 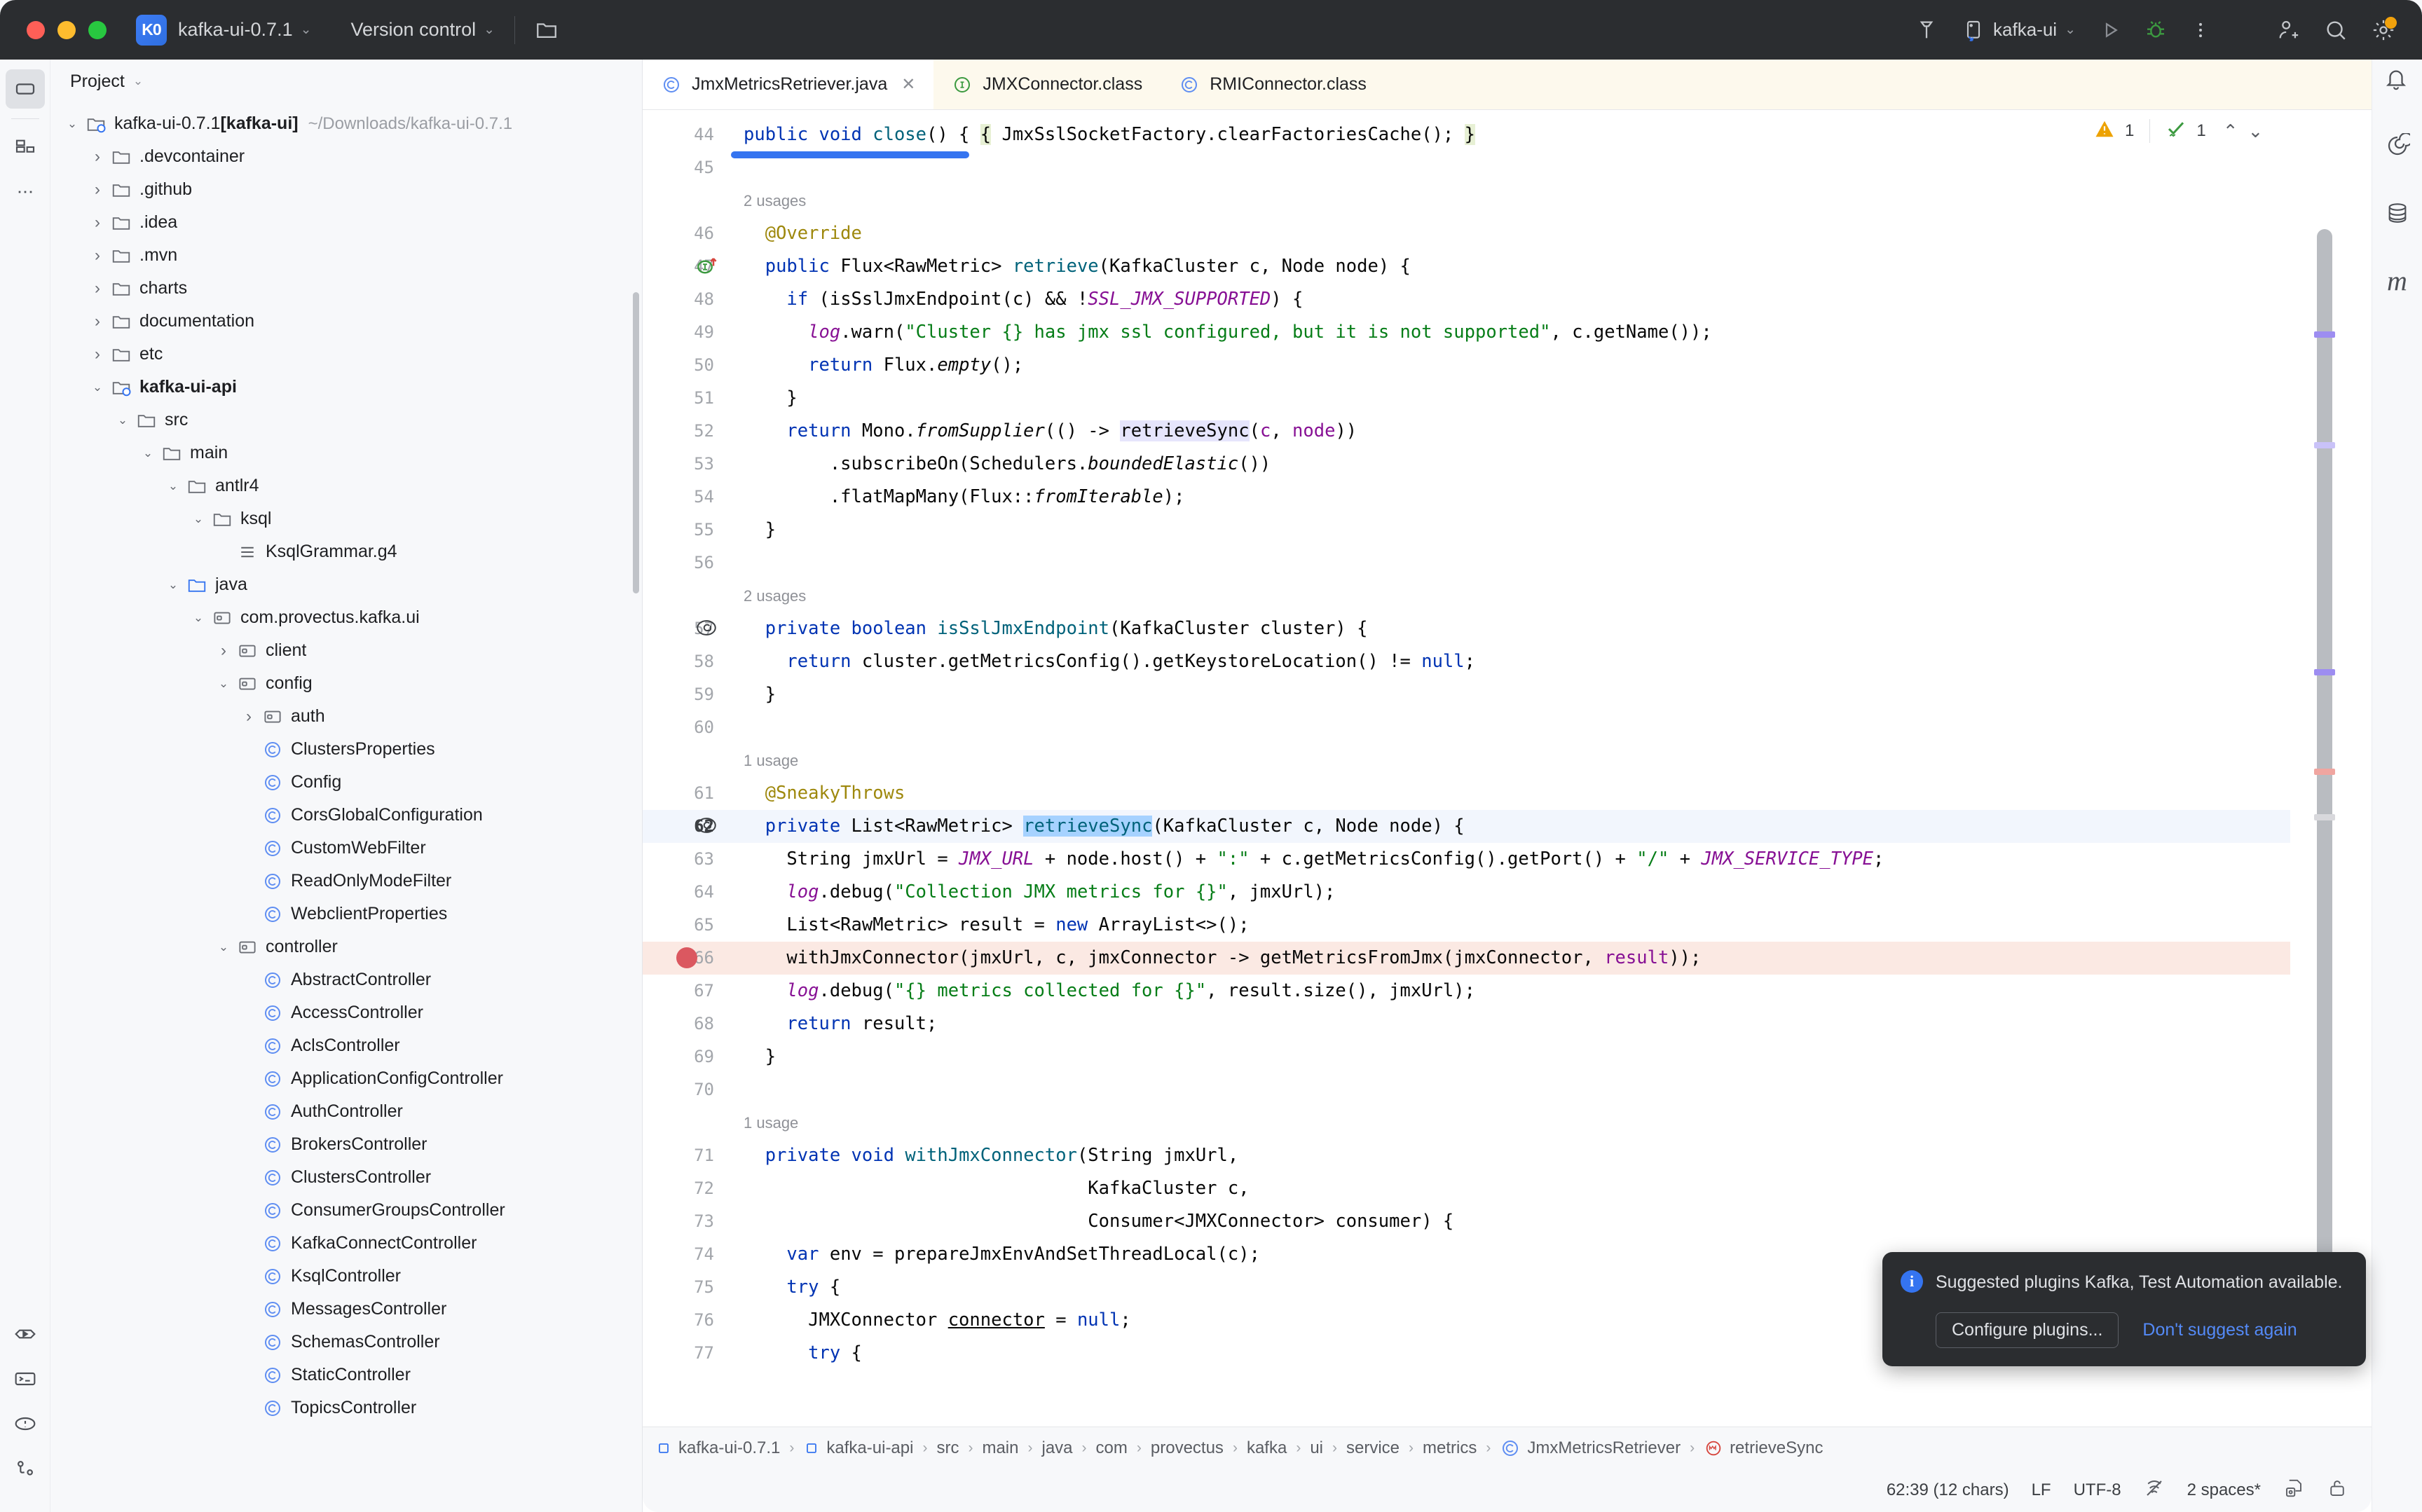 I want to click on tree-node-etc: › etc, so click(x=346, y=354).